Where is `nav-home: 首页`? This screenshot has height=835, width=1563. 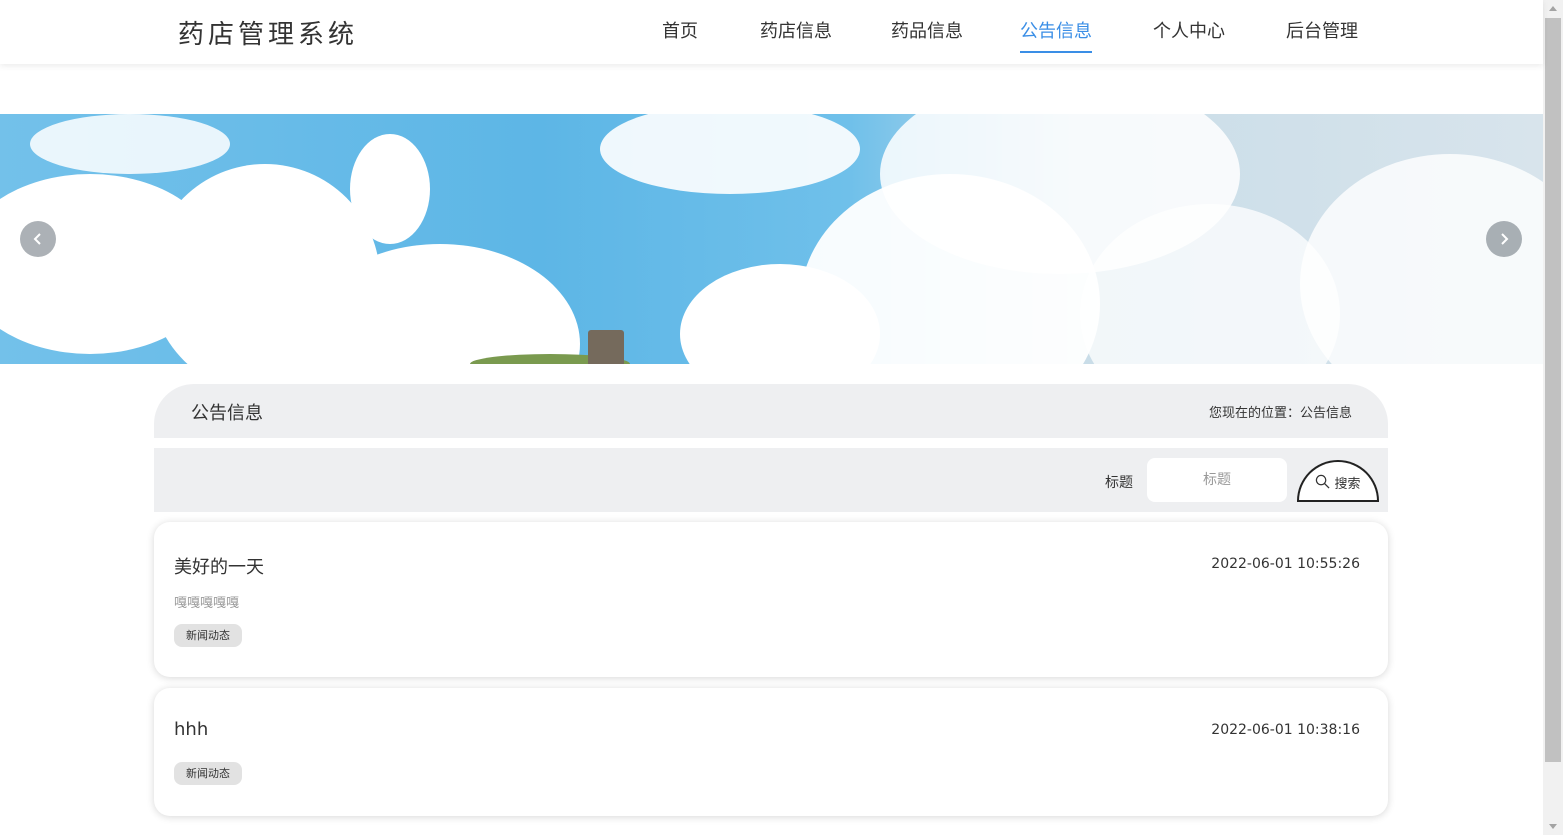 nav-home: 首页 is located at coordinates (680, 32).